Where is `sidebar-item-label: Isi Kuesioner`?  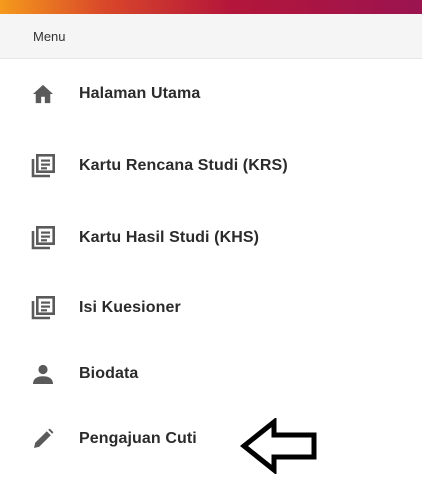 sidebar-item-label: Isi Kuesioner is located at coordinates (130, 307).